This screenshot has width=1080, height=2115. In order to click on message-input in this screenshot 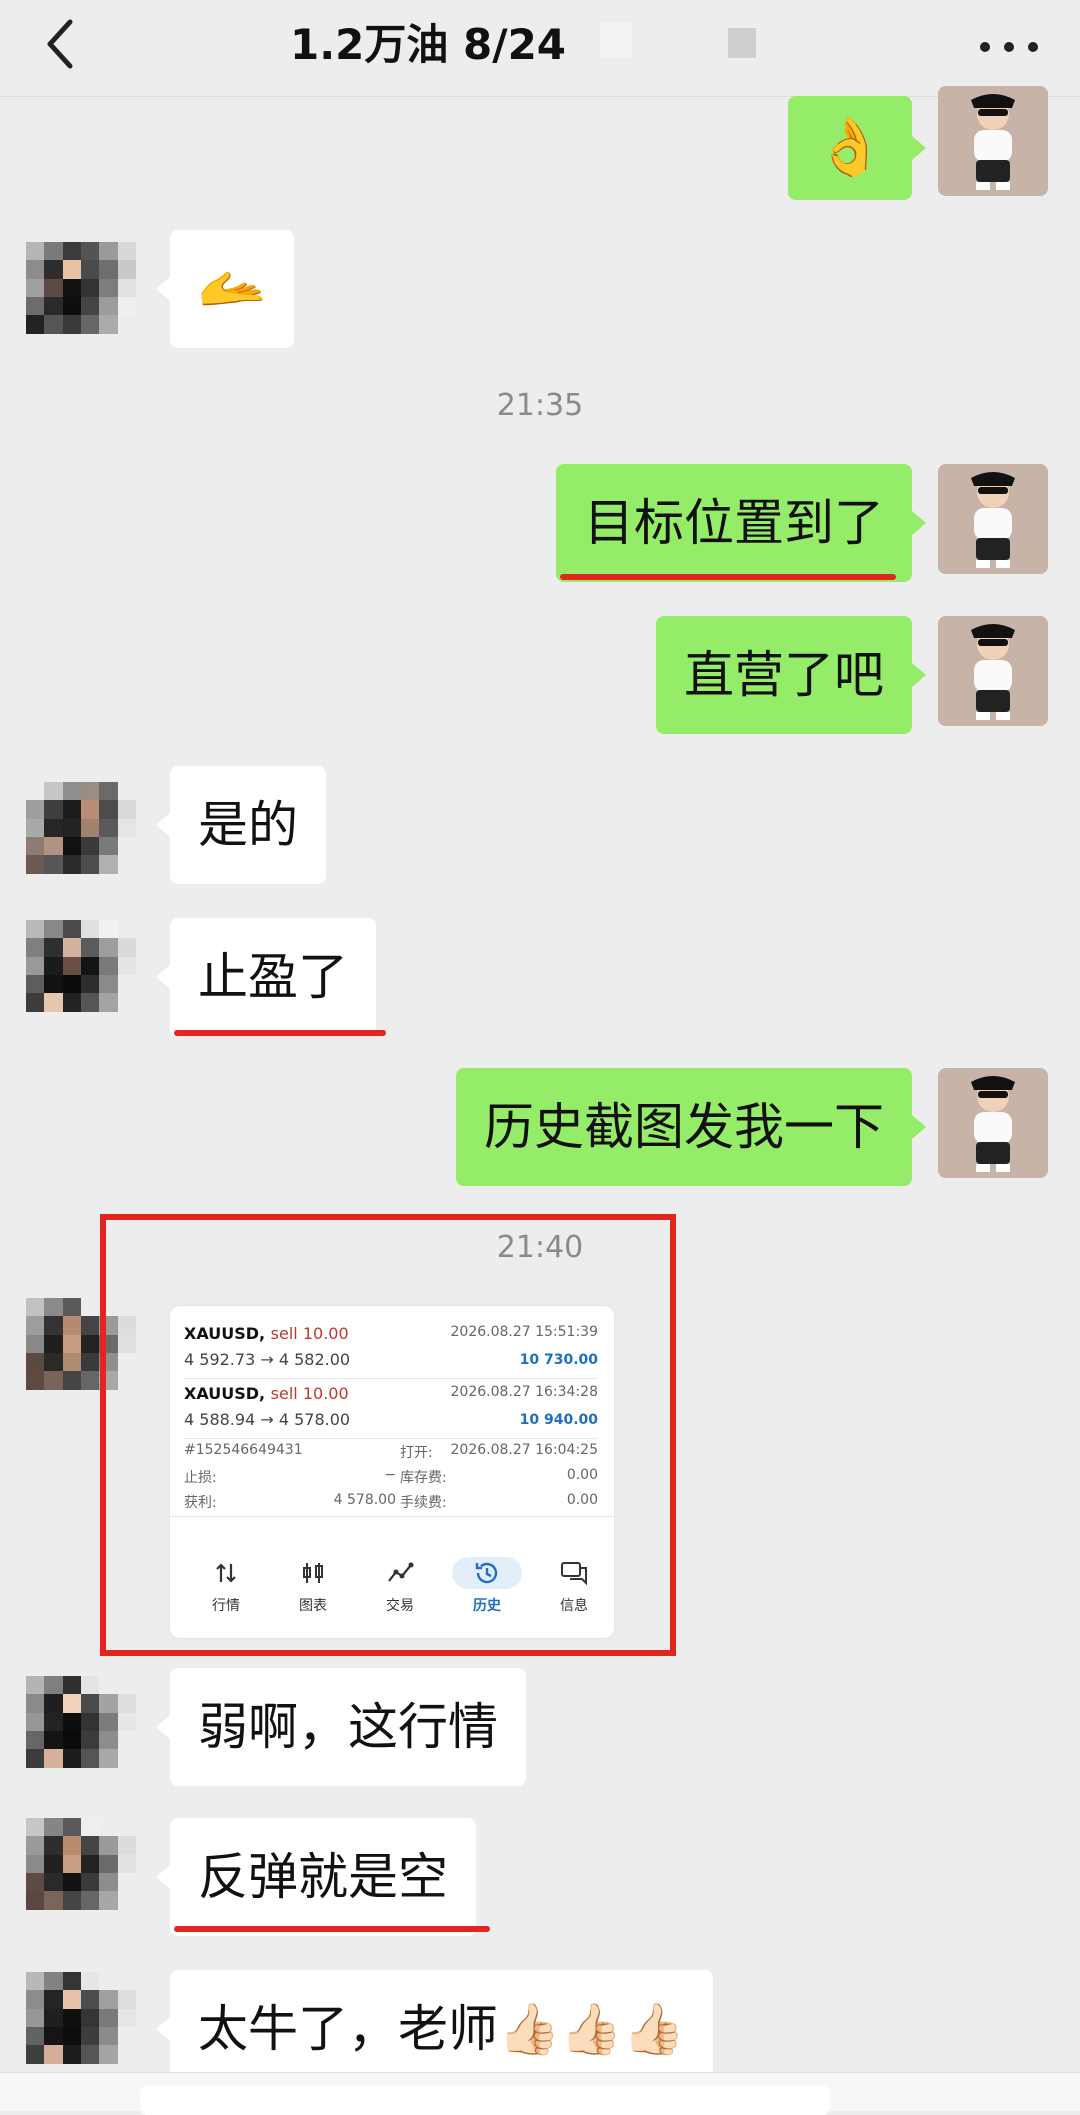, I will do `click(485, 2100)`.